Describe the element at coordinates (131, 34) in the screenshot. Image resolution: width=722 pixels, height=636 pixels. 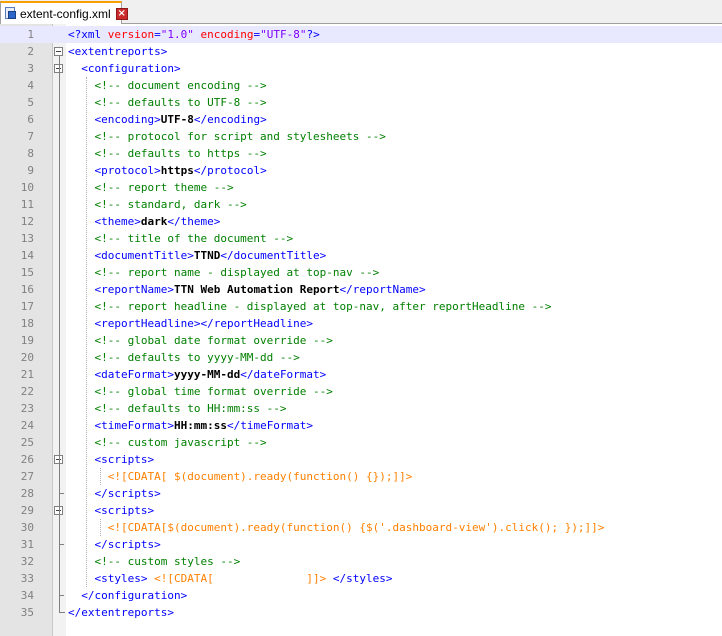
I see `code-token: version` at that location.